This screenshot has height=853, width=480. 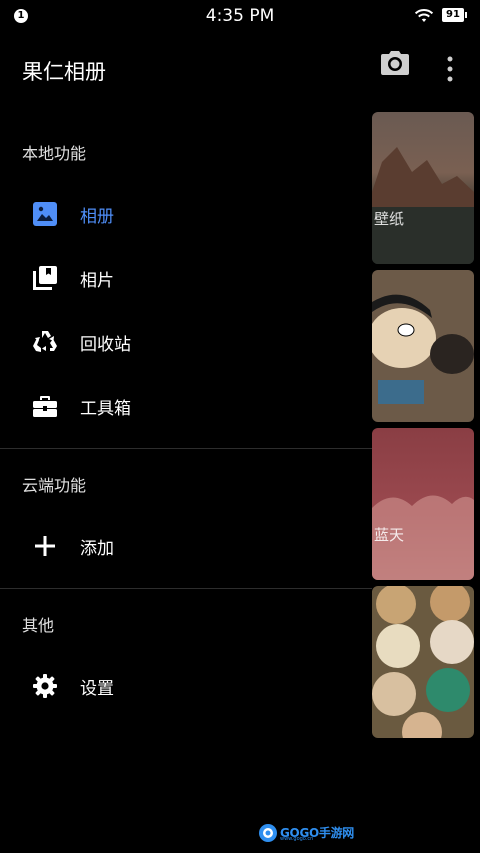 What do you see at coordinates (306, 833) in the screenshot?
I see `watermark-logo: GOGO手游网 www.gogo.cn` at bounding box center [306, 833].